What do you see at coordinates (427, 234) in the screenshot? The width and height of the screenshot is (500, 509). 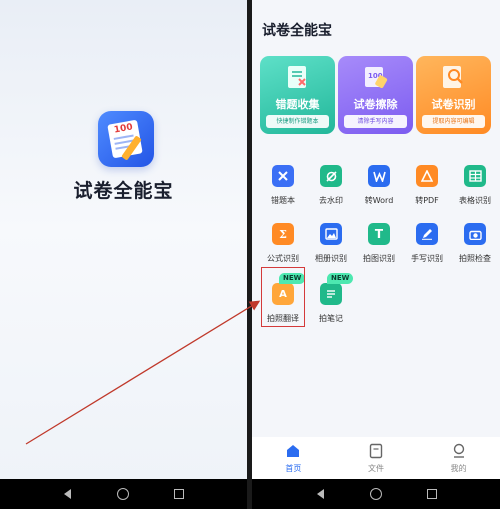 I see `handwriting-icon` at bounding box center [427, 234].